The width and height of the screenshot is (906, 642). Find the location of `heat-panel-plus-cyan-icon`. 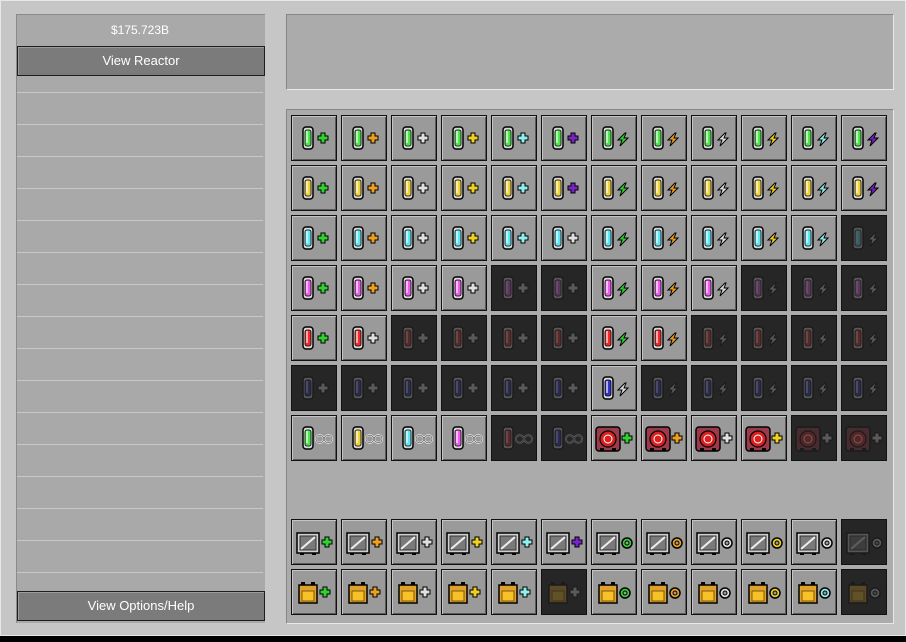

heat-panel-plus-cyan-icon is located at coordinates (514, 542).